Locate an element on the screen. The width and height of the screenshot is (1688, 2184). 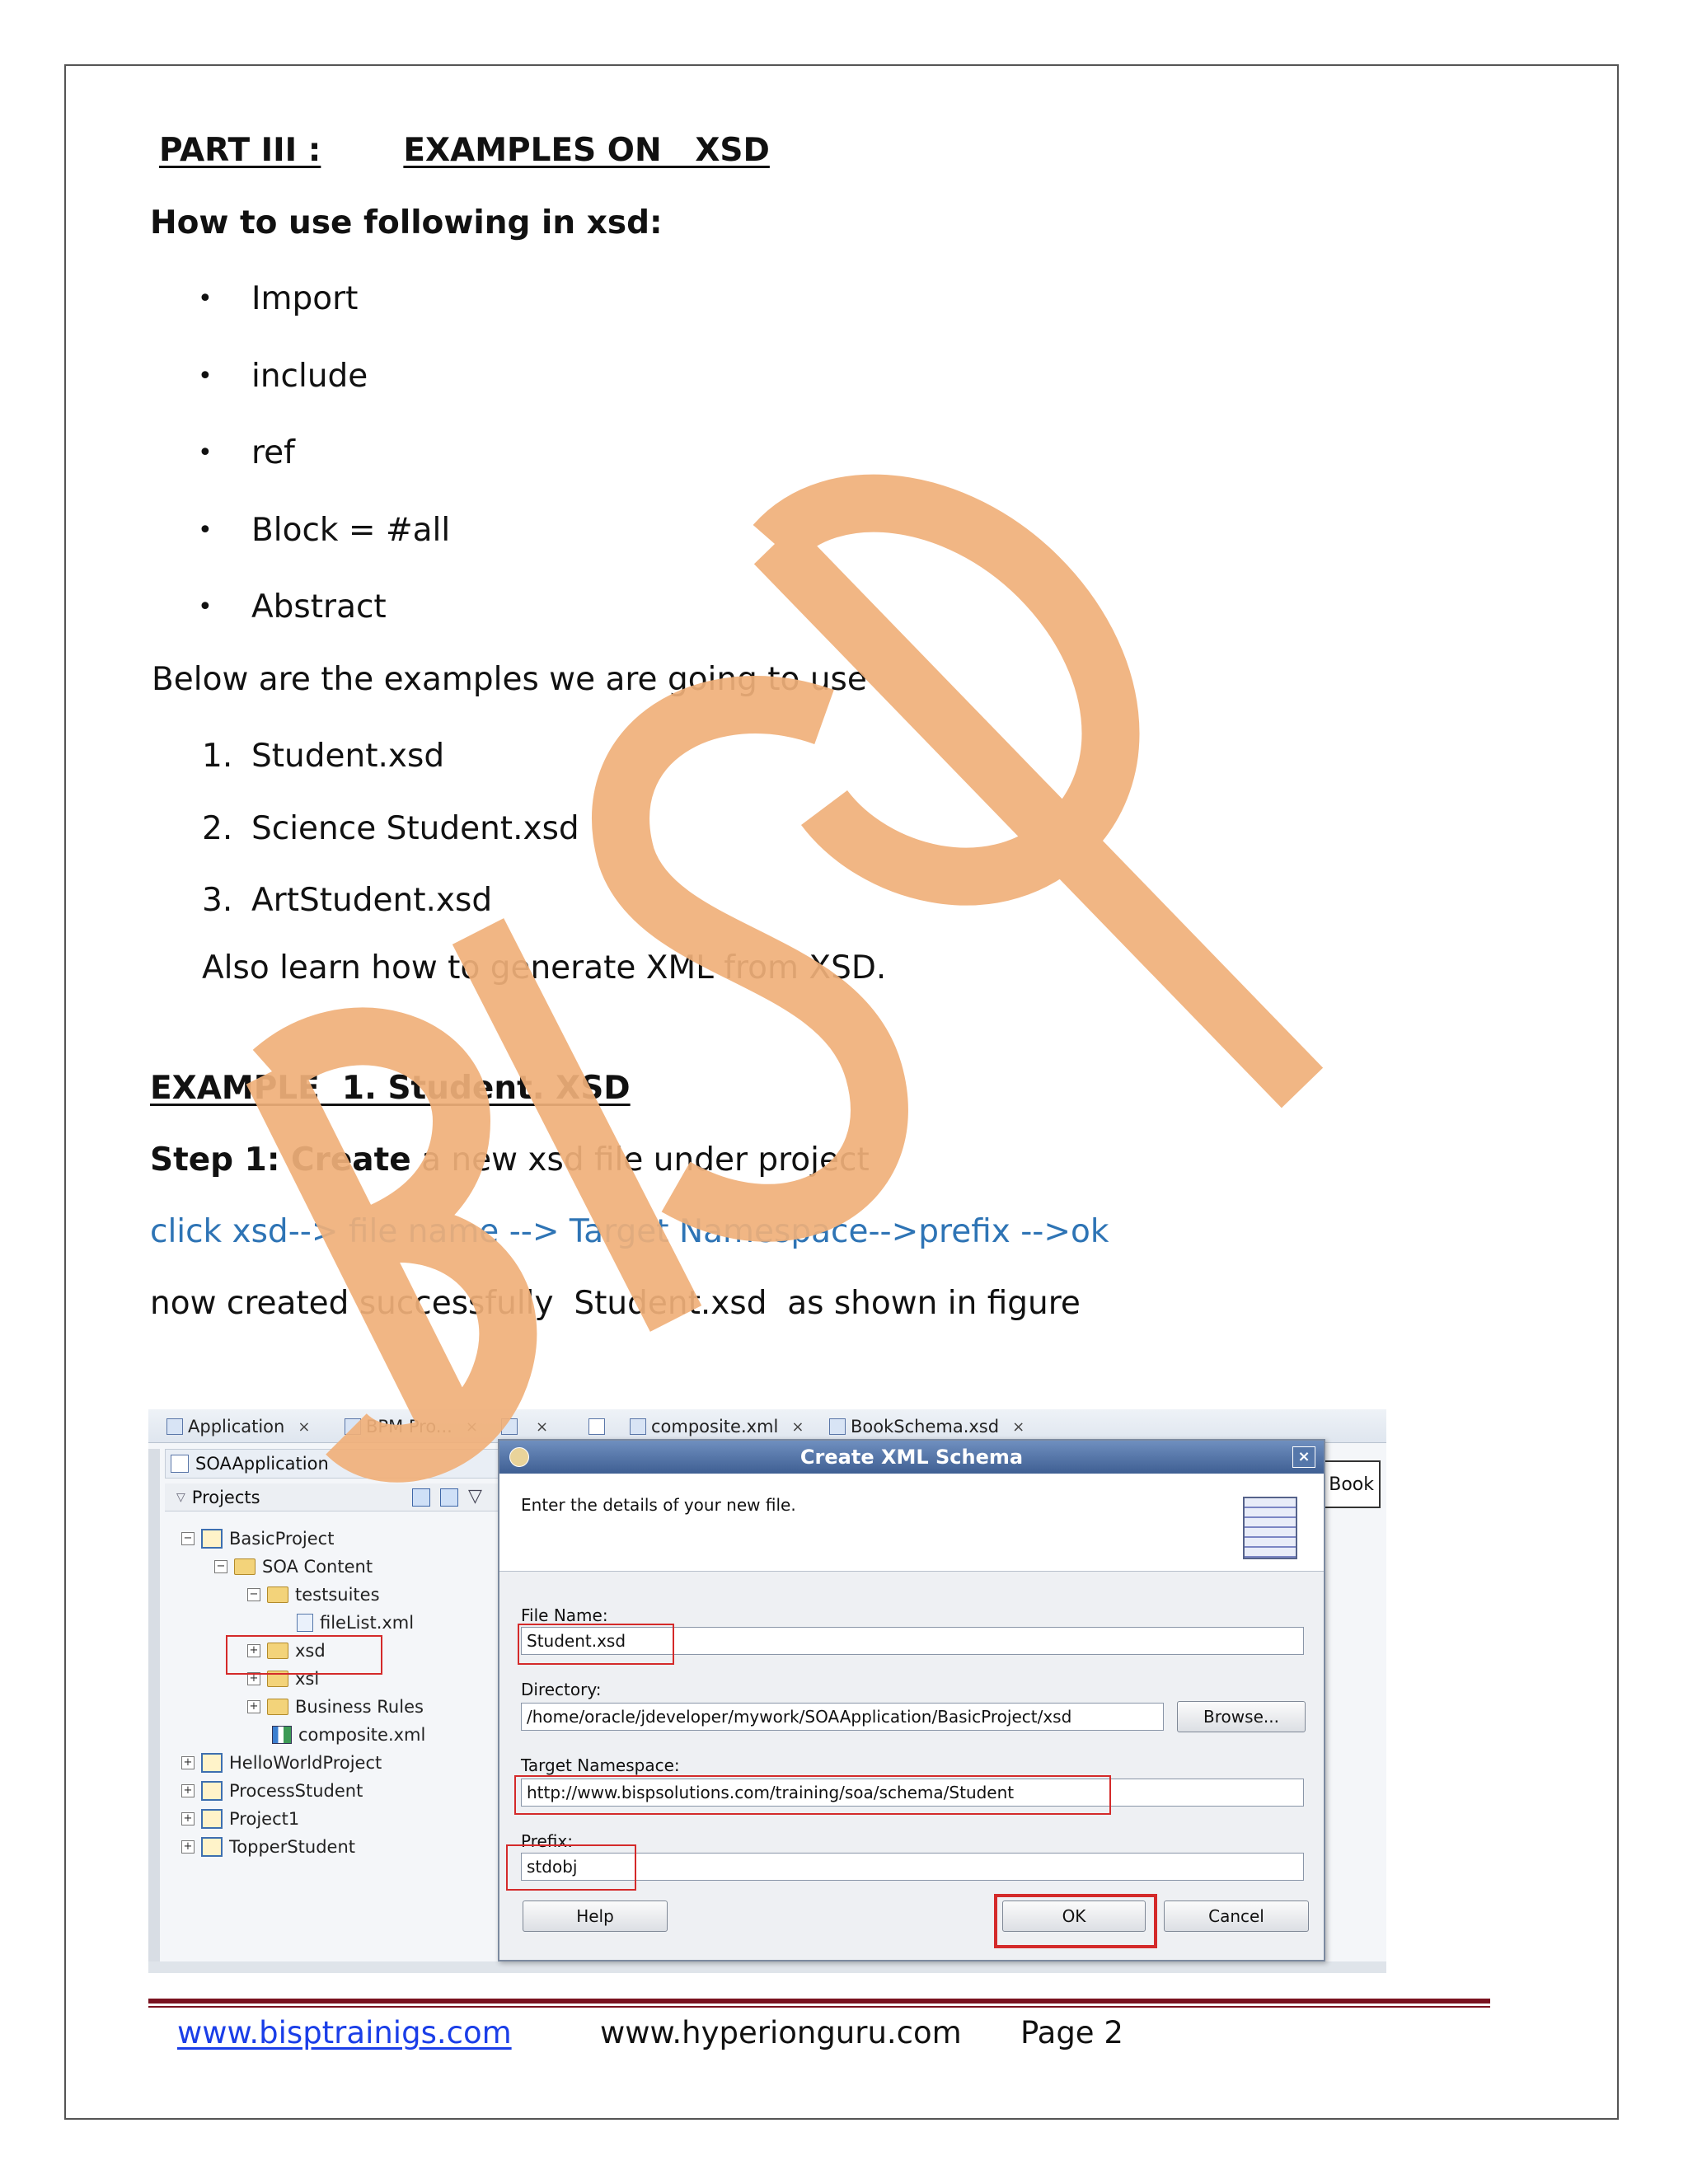
part-heading: EXAMPLES ON XSD is located at coordinates (586, 150).